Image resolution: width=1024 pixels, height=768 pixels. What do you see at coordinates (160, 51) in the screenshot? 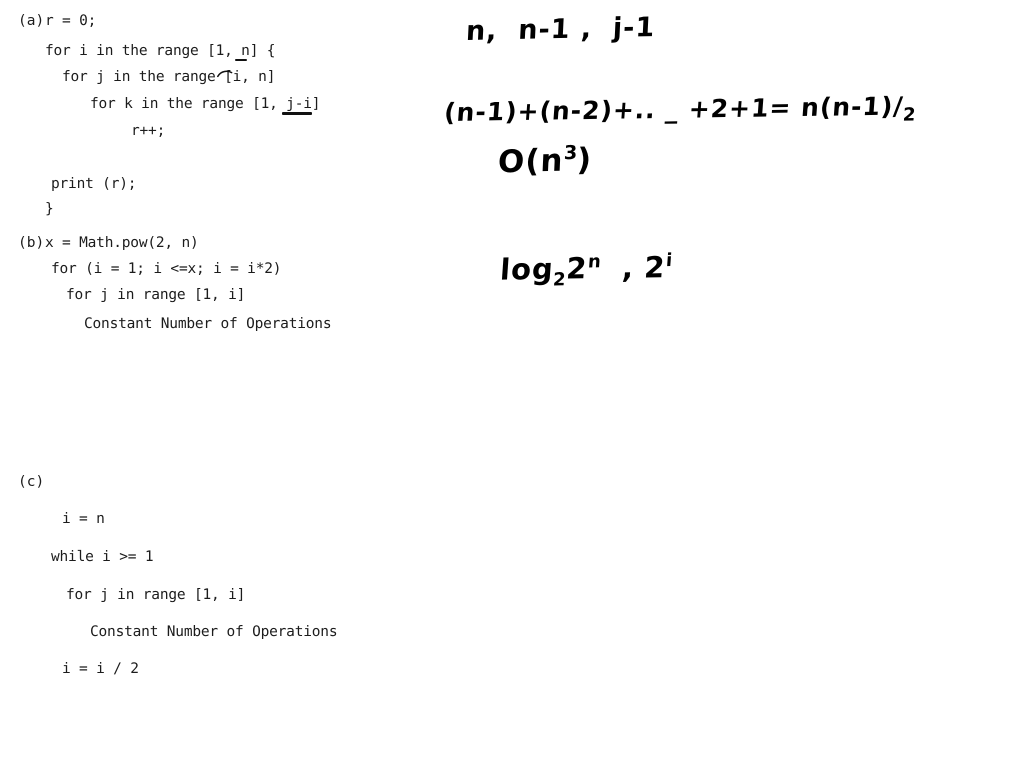
I see `part-a-line-2: for i in the range [1, n] {` at bounding box center [160, 51].